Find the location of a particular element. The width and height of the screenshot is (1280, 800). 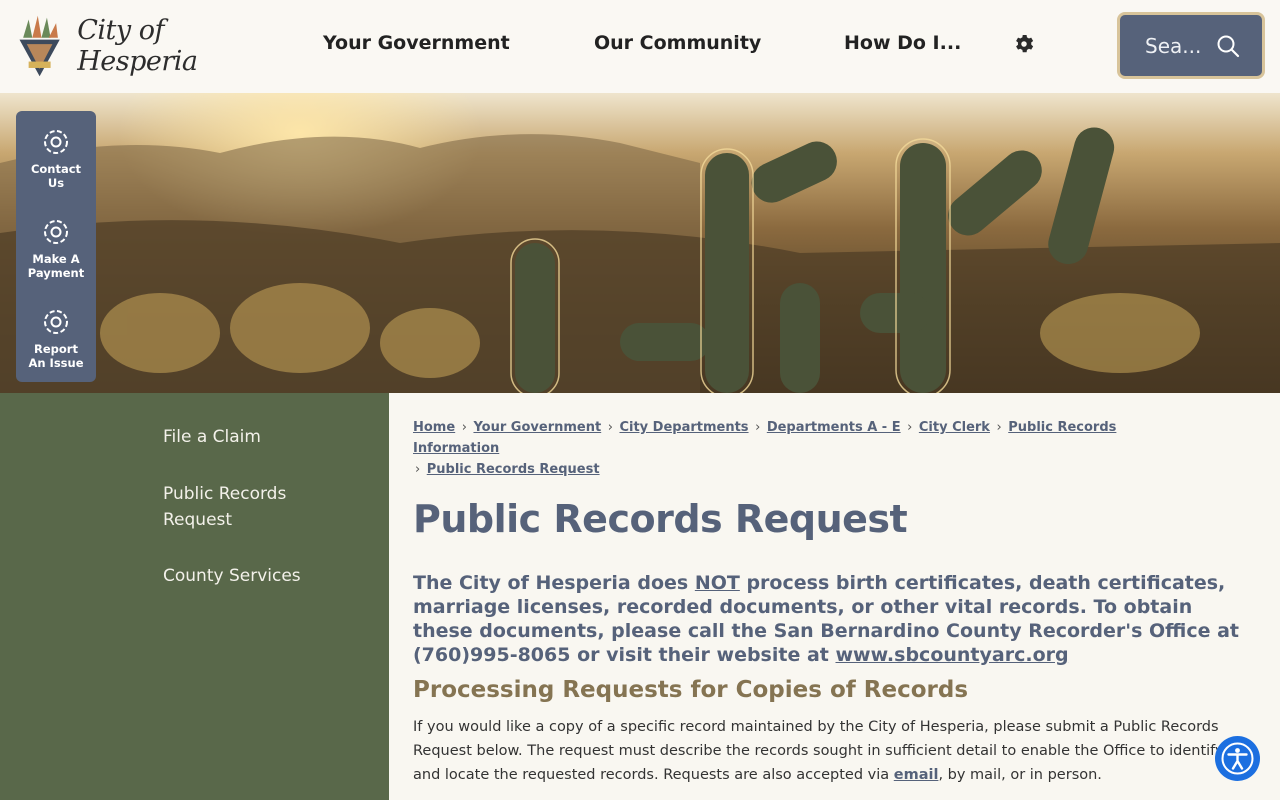

quick-link-label: Payment is located at coordinates (56, 273).